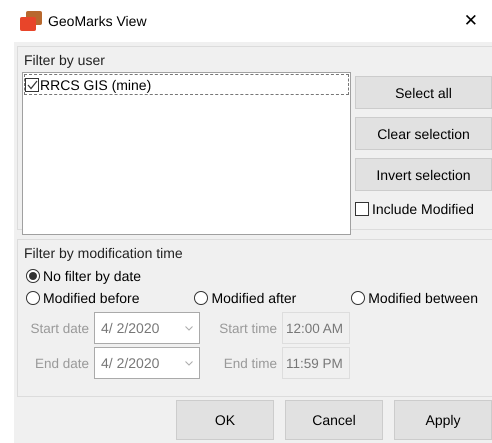 The image size is (492, 443). Describe the element at coordinates (423, 209) in the screenshot. I see `checkbox-label: Include Modified` at that location.